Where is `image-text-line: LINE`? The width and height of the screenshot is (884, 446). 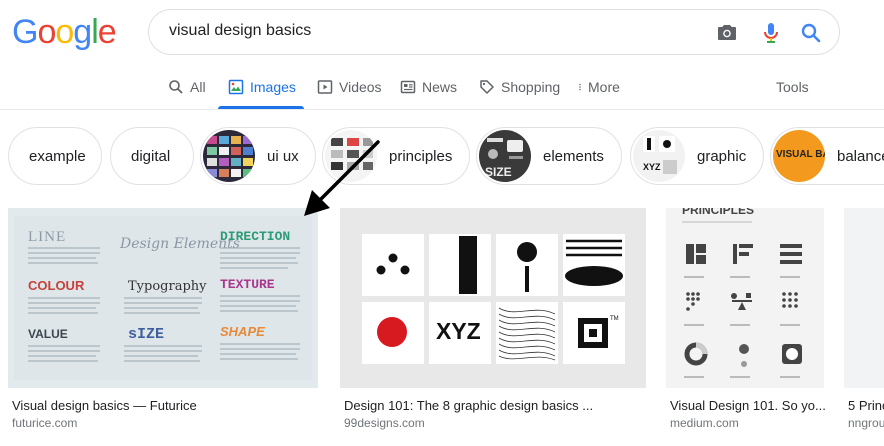
image-text-line: LINE is located at coordinates (47, 237).